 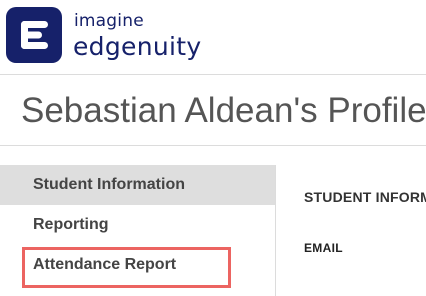 What do you see at coordinates (109, 21) in the screenshot?
I see `brand-name-top: imagine` at bounding box center [109, 21].